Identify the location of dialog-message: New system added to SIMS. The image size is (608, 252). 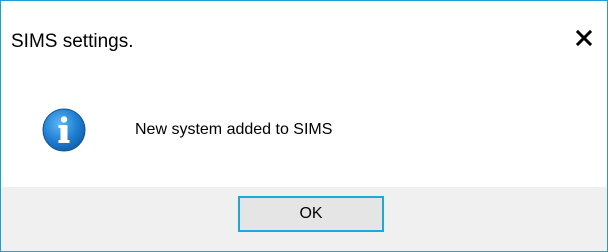
(234, 129).